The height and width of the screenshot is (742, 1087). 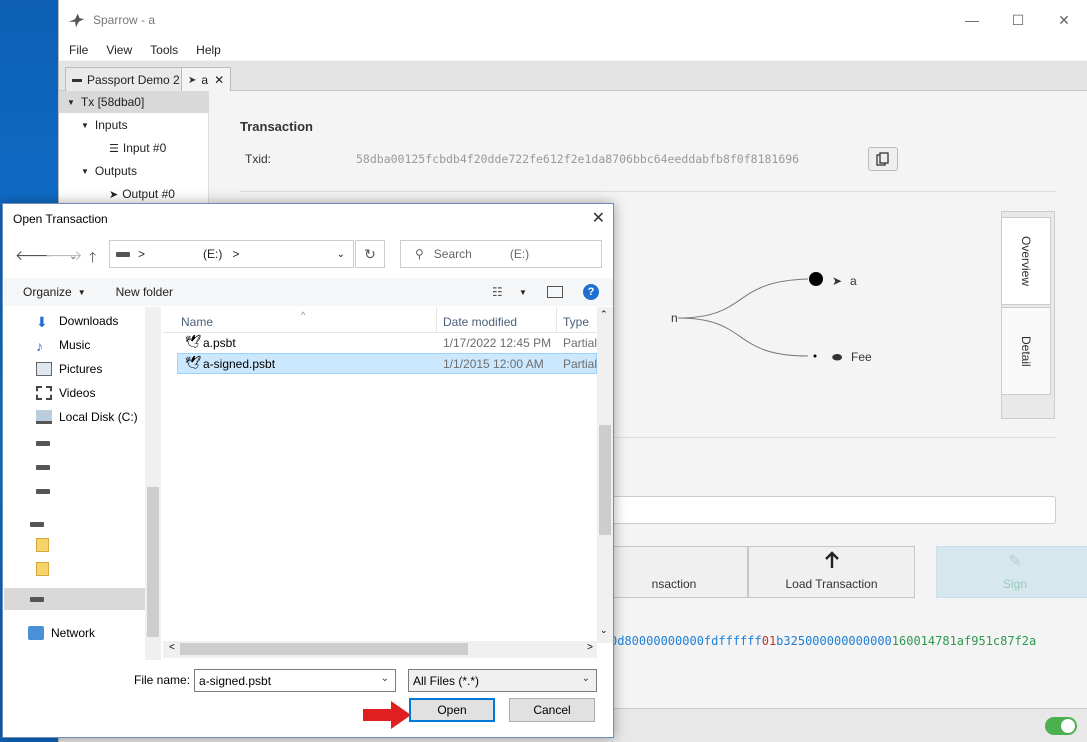 I want to click on close-tab-icon: ✕, so click(x=219, y=80).